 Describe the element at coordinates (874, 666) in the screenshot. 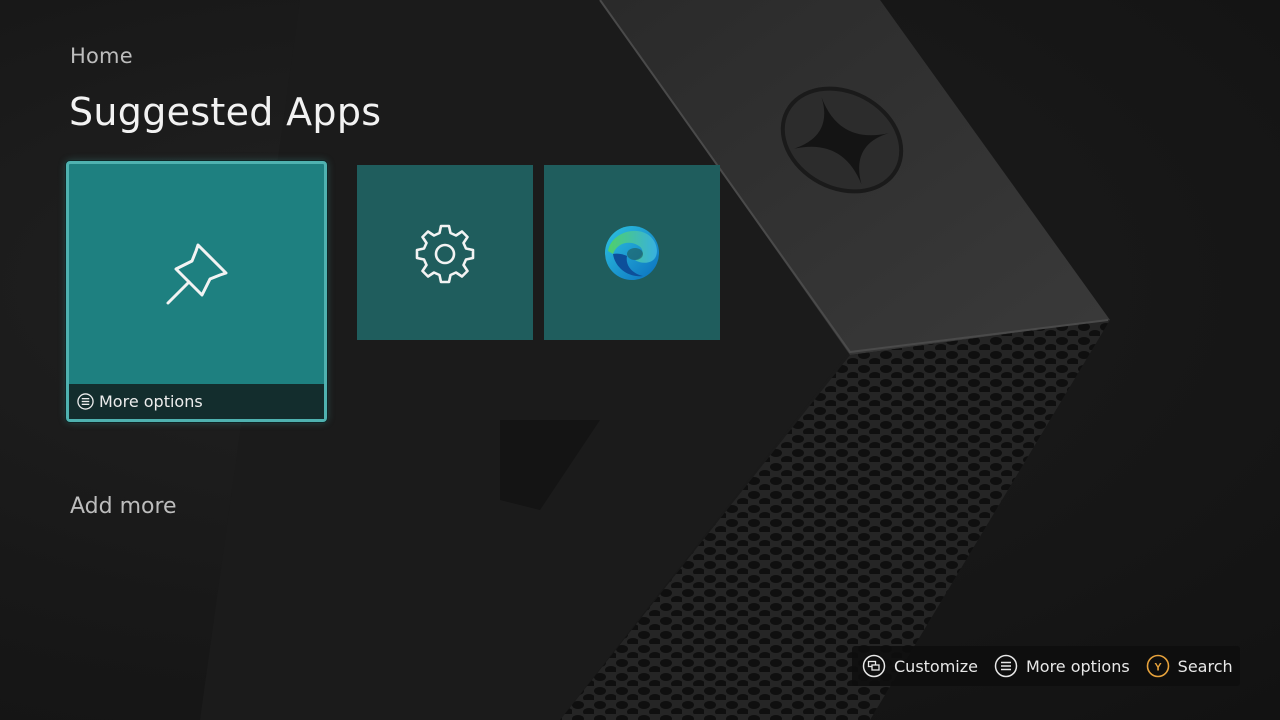

I see `view-button-icon` at that location.